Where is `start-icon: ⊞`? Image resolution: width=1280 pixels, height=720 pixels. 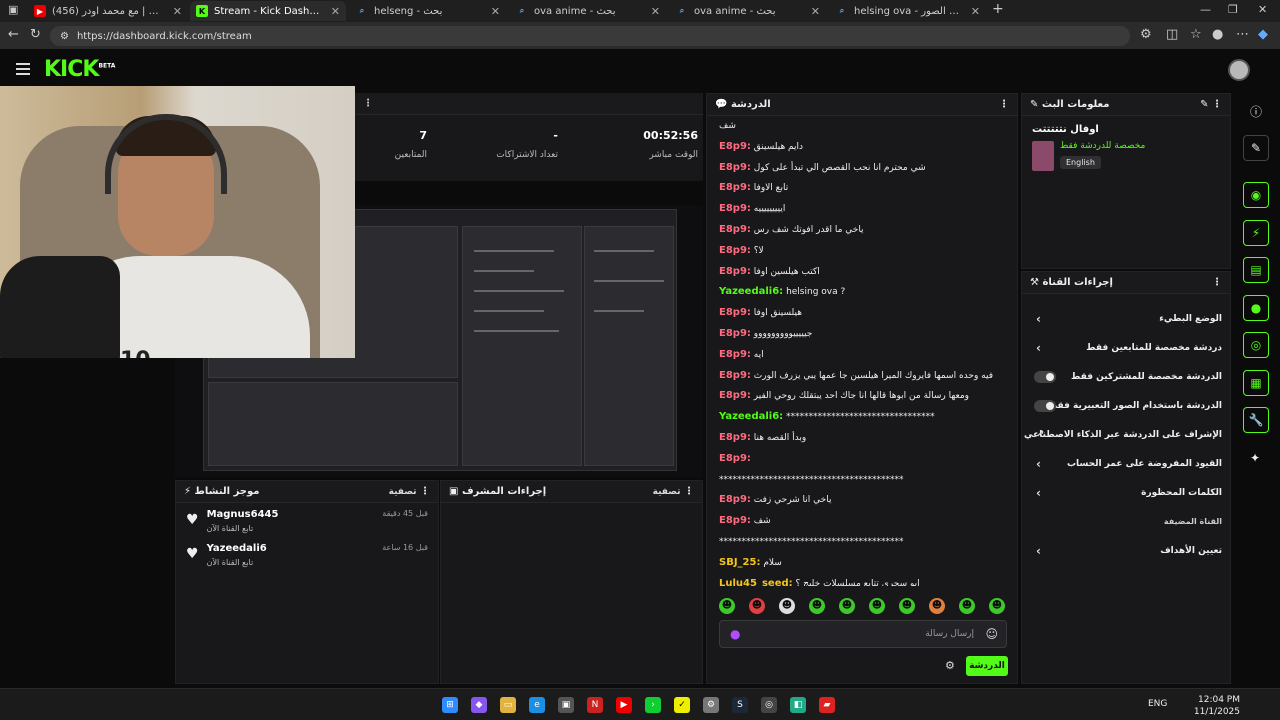
start-icon: ⊞ is located at coordinates (450, 705).